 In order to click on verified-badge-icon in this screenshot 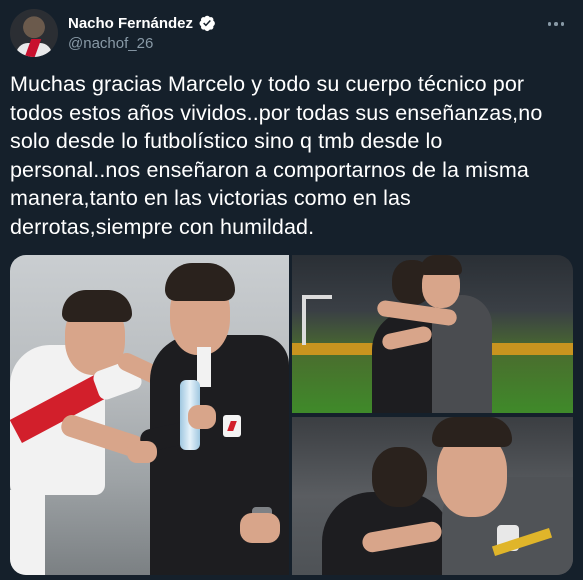, I will do `click(207, 23)`.